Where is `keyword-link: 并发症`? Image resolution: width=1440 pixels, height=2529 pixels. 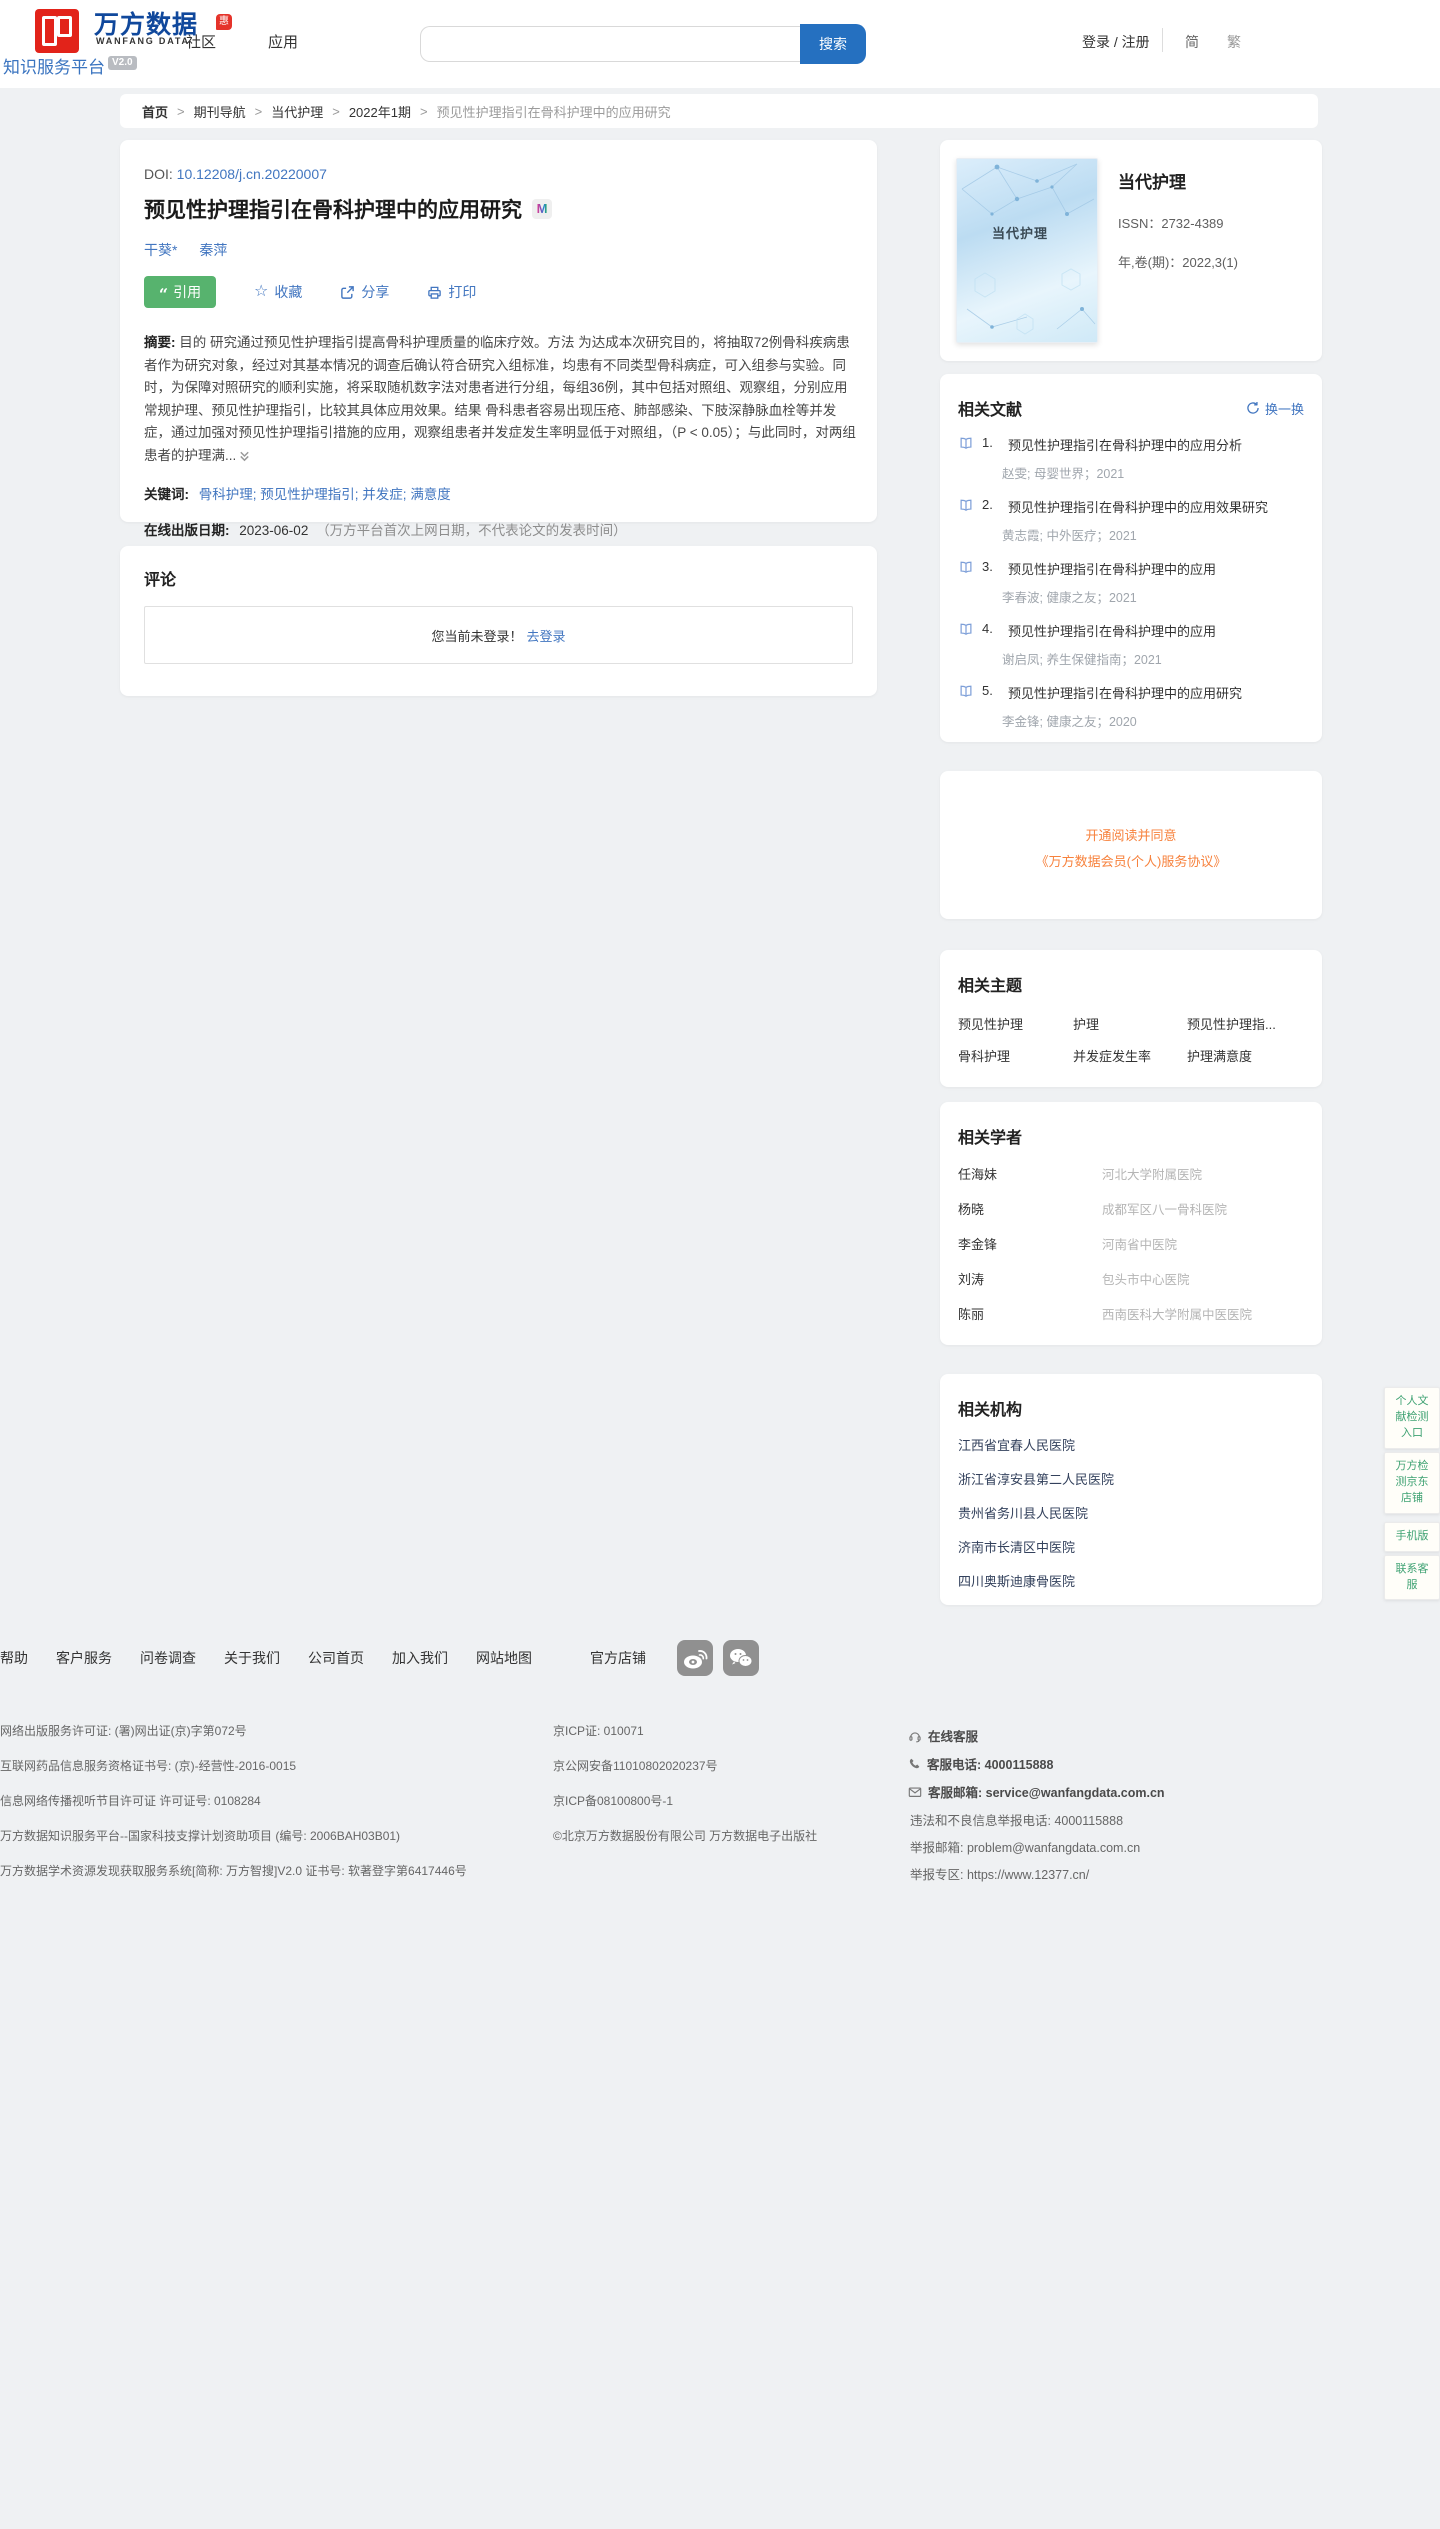 keyword-link: 并发症 is located at coordinates (386, 494).